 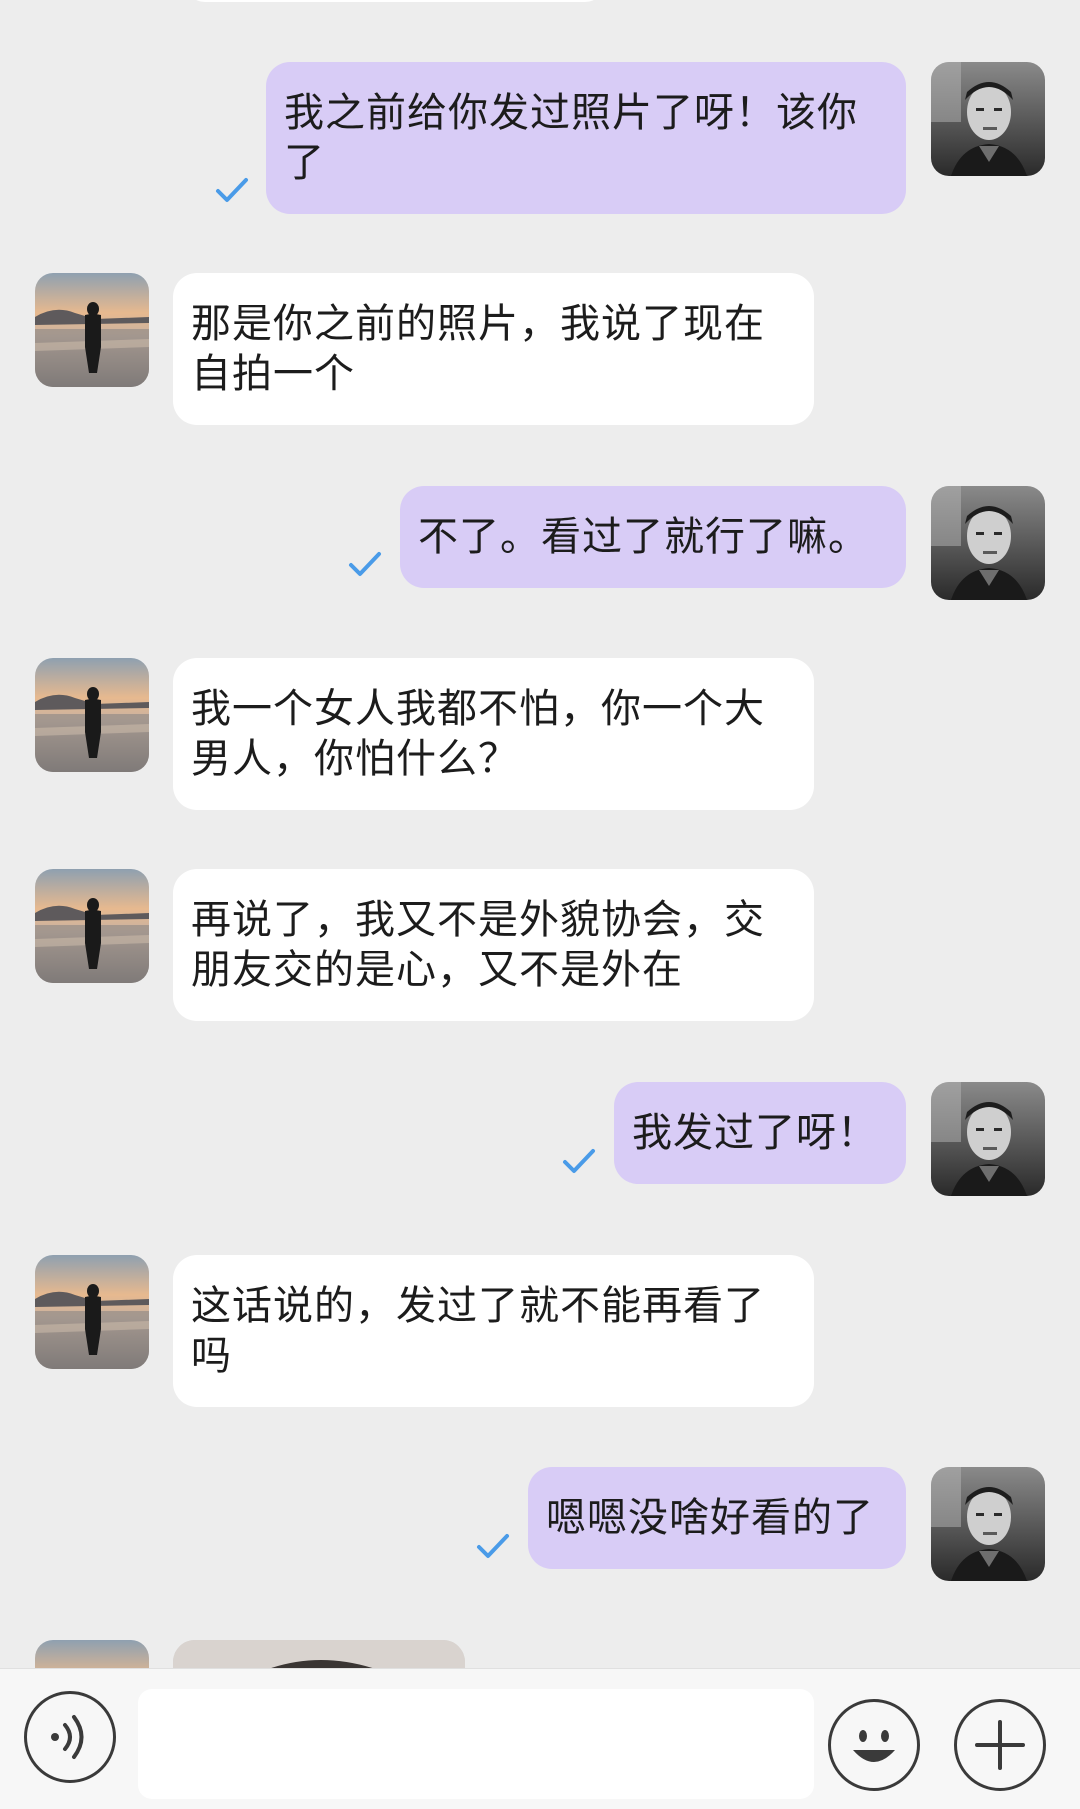 I want to click on input-bar, so click(x=540, y=1738).